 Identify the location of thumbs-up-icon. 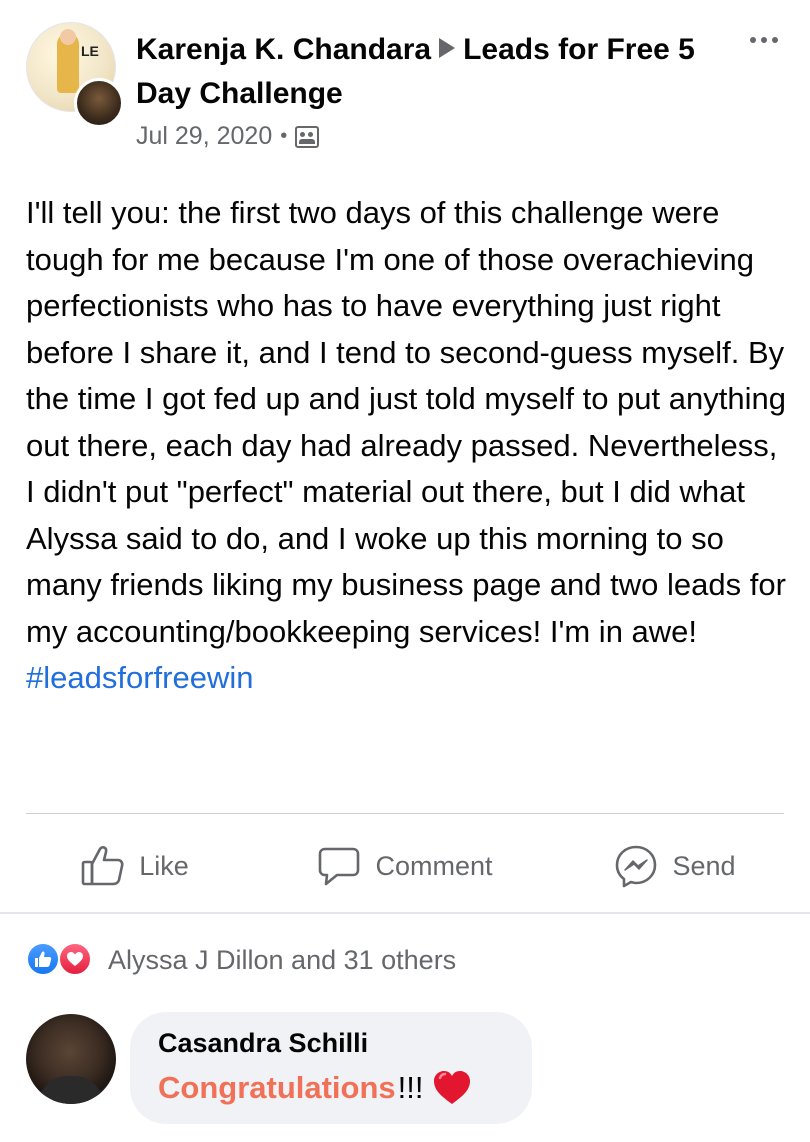
(102, 866).